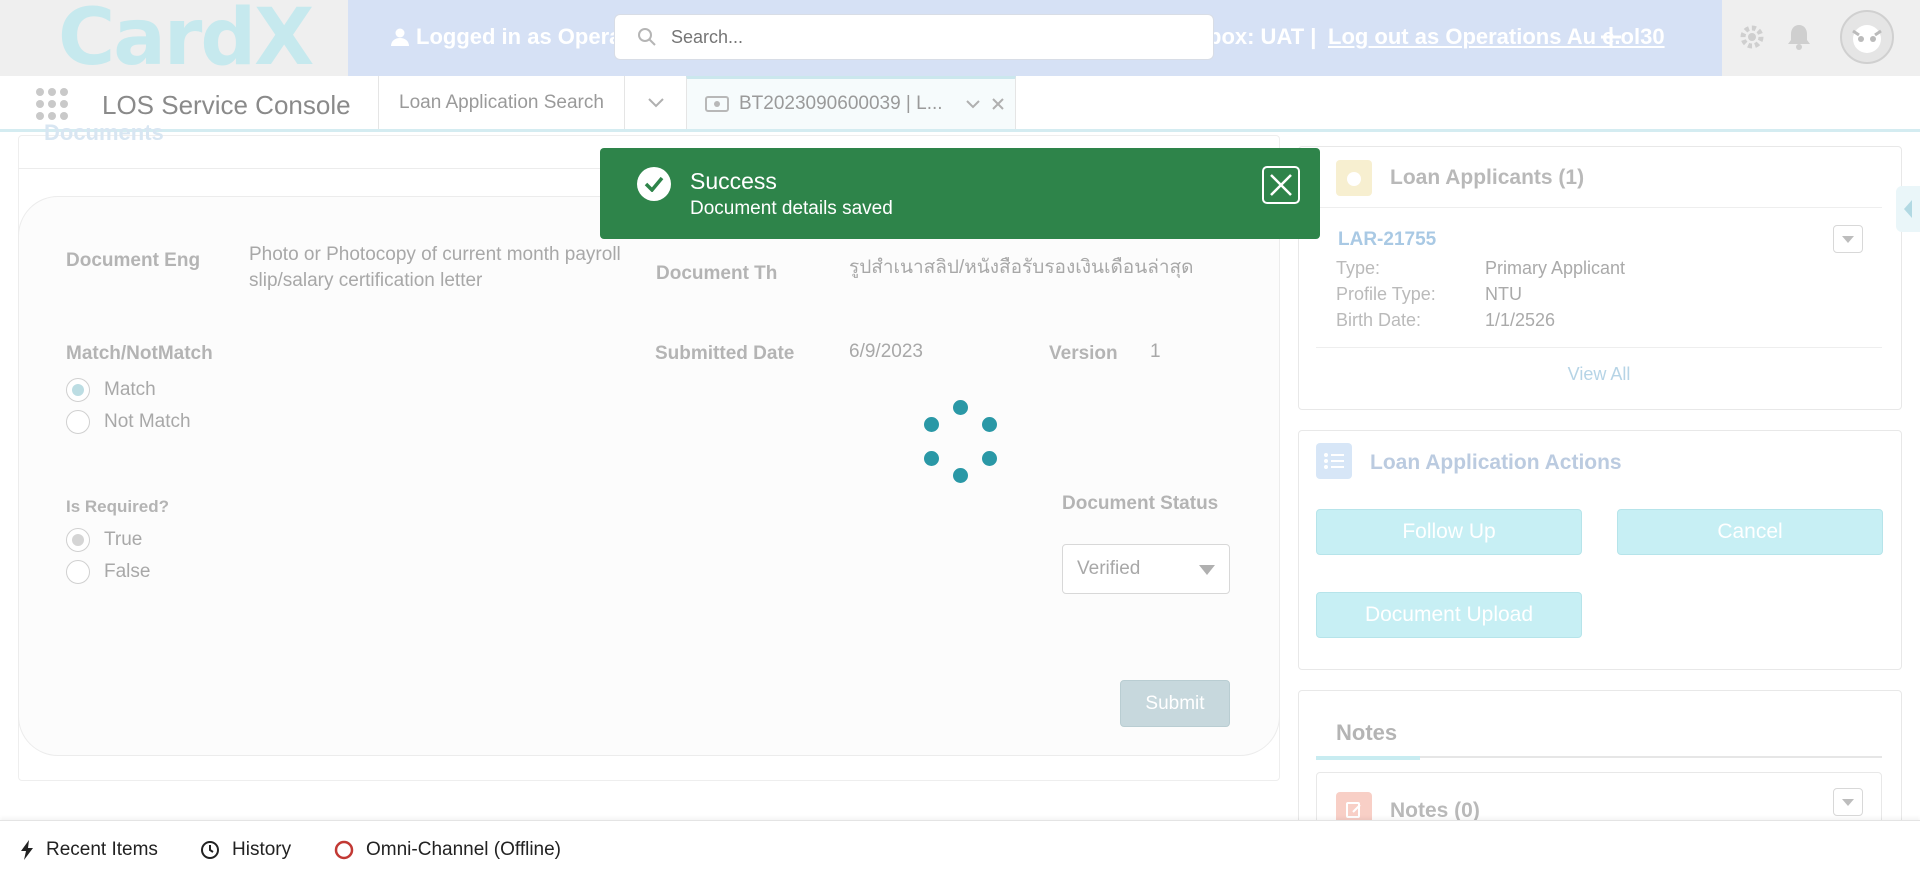 This screenshot has width=1920, height=880. Describe the element at coordinates (108, 572) in the screenshot. I see `required-false-radio: False` at that location.